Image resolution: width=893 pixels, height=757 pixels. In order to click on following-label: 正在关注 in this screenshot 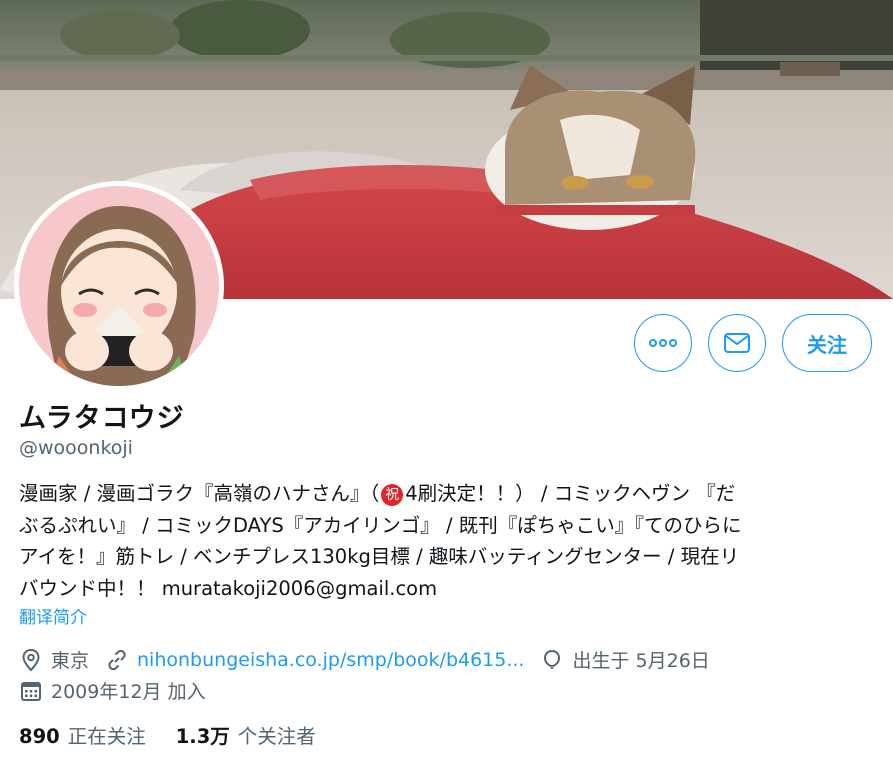, I will do `click(106, 736)`.